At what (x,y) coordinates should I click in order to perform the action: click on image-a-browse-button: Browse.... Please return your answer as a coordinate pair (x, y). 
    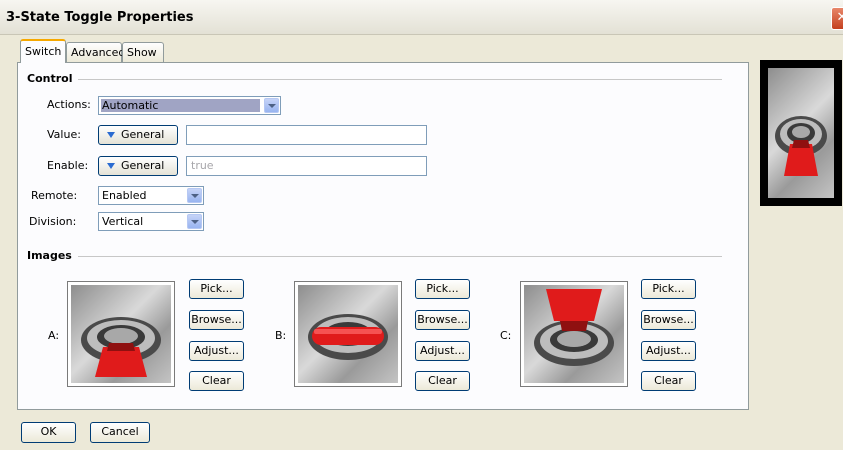
    Looking at the image, I should click on (216, 320).